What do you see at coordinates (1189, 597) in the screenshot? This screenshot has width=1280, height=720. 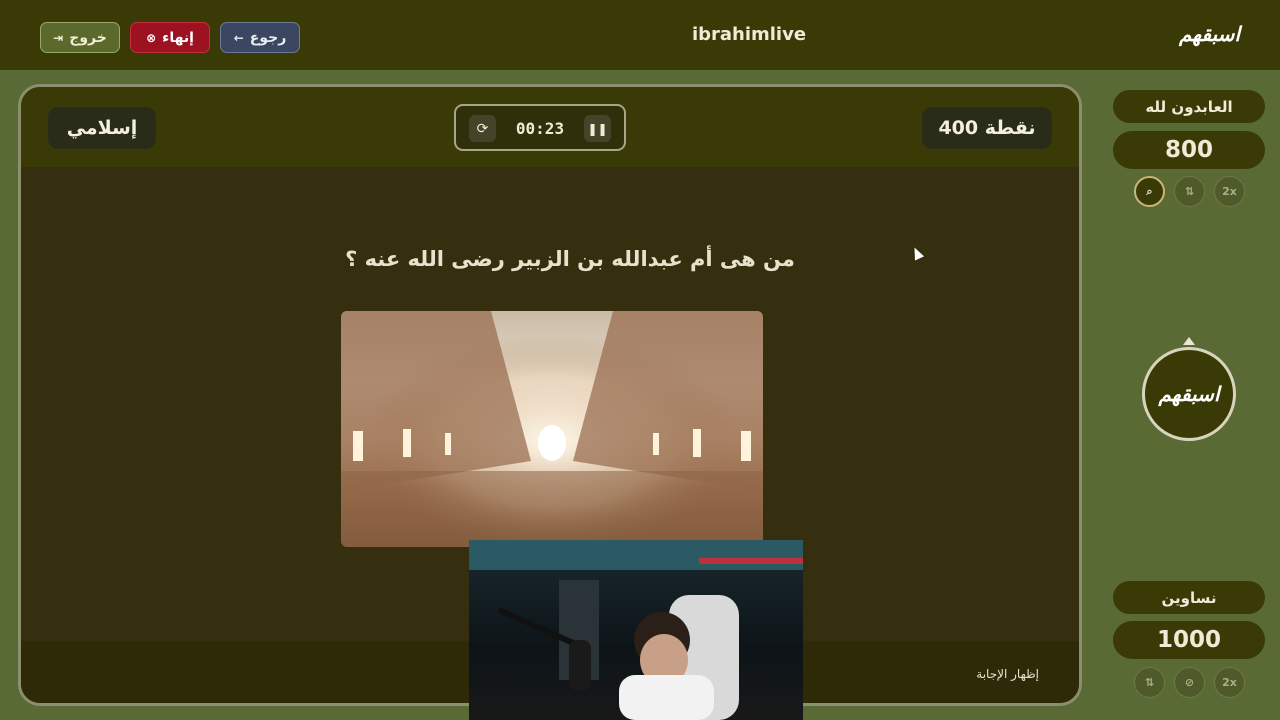 I see `team-2-name: نساوين` at bounding box center [1189, 597].